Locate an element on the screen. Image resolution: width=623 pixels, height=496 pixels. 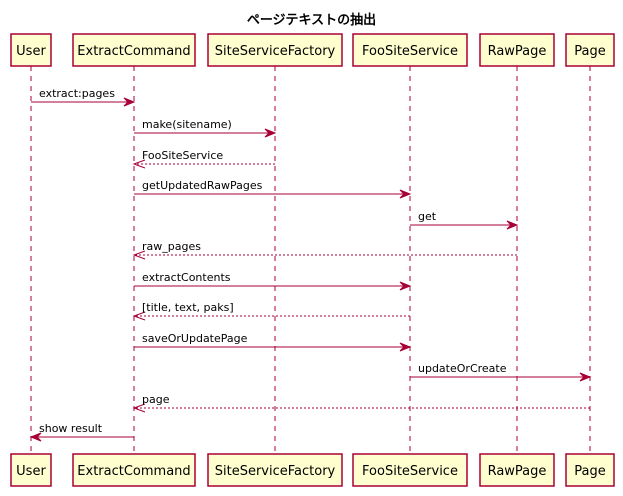
participant-page-bottom: Page is located at coordinates (590, 470).